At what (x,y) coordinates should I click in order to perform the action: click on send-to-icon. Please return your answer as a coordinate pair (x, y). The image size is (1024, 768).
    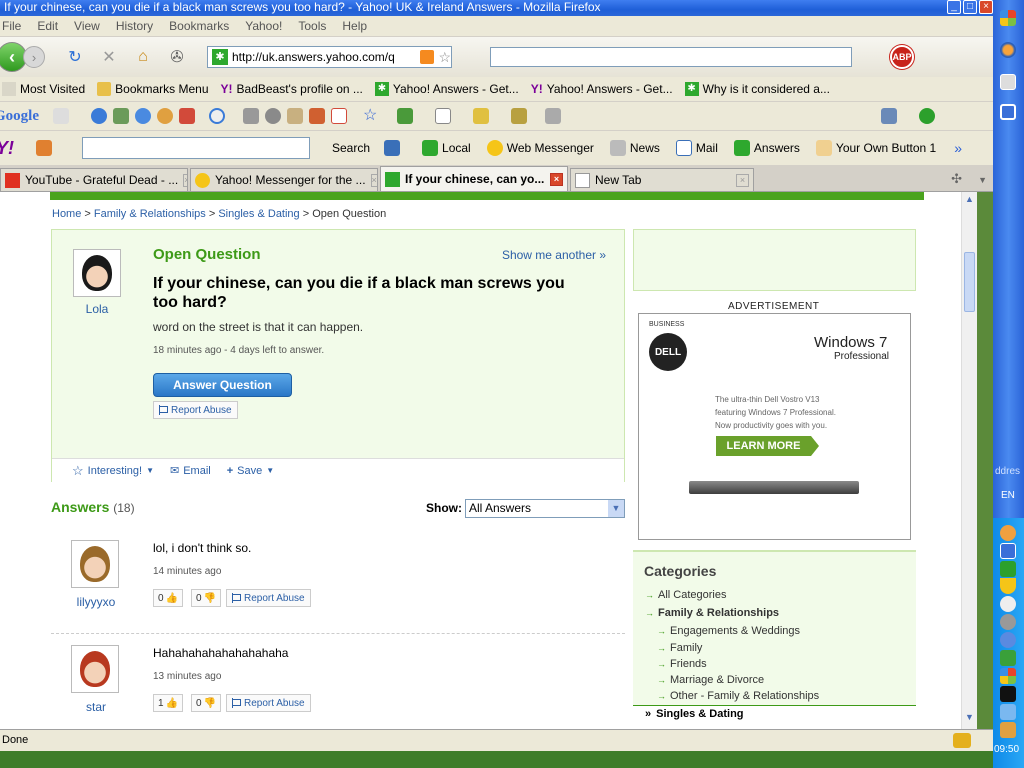
    Looking at the image, I should click on (519, 116).